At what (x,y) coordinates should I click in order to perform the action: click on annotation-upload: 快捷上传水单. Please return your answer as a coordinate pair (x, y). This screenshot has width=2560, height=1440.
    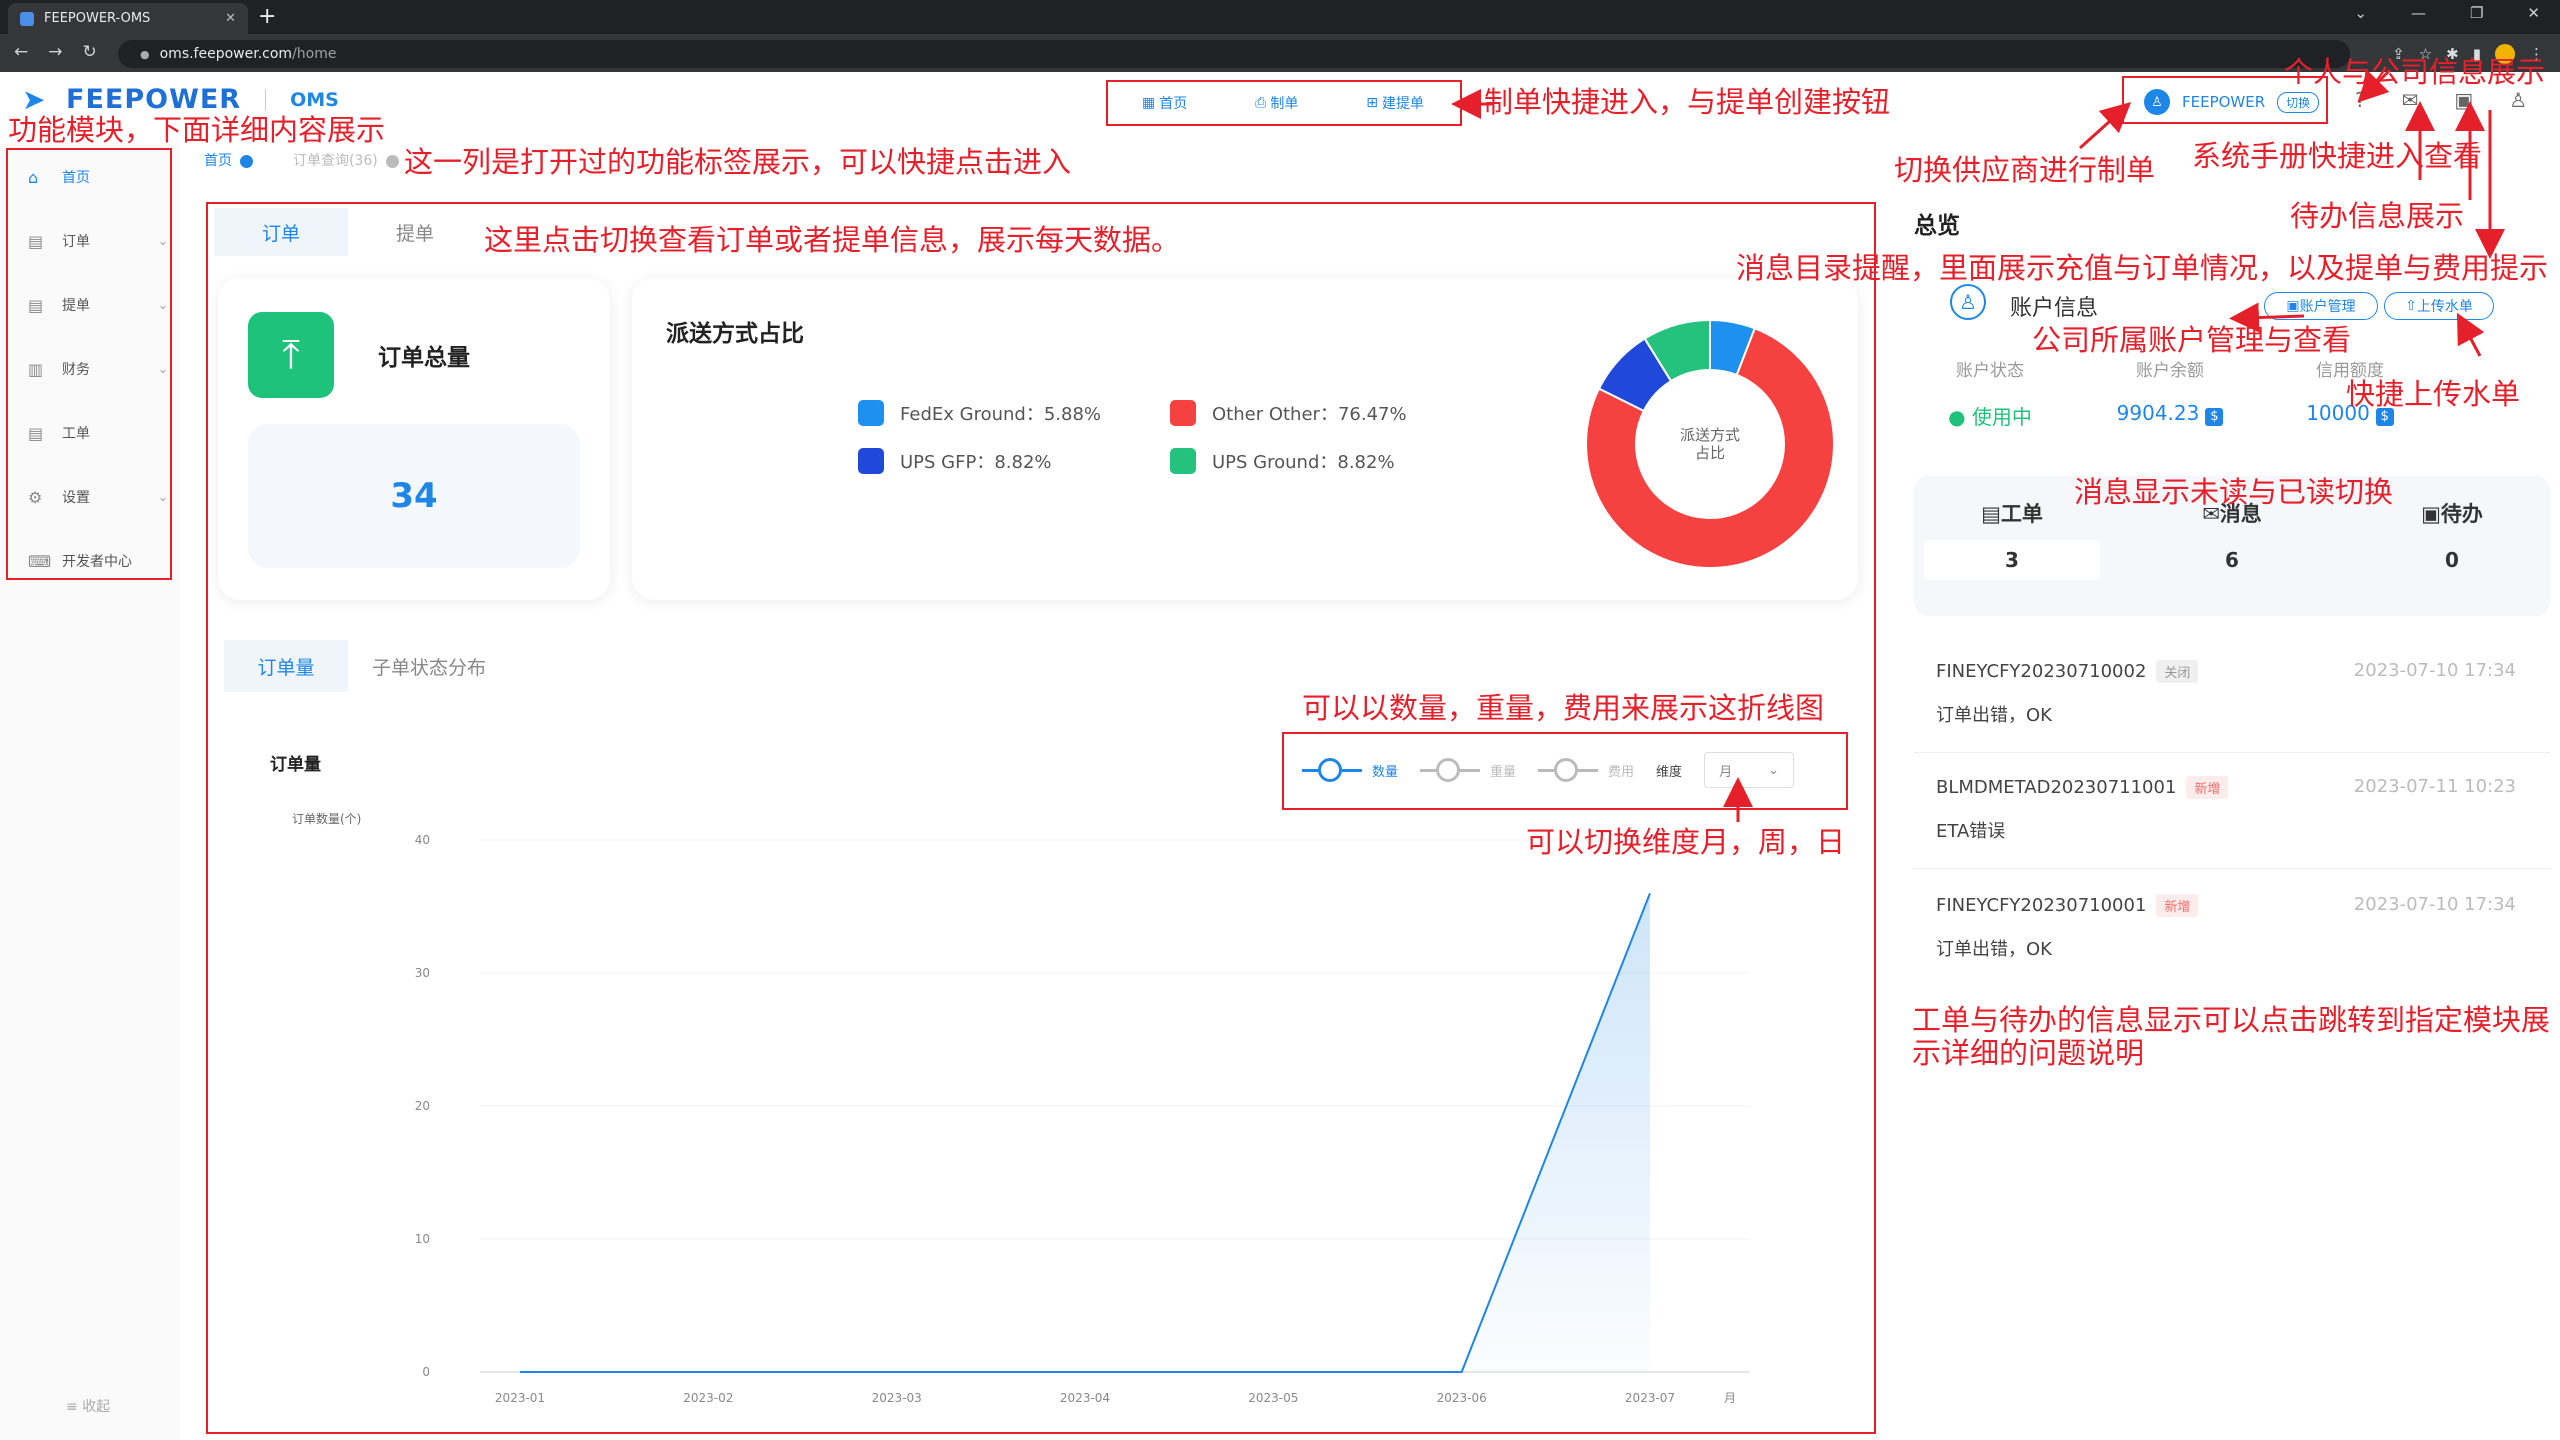
    Looking at the image, I should click on (2433, 394).